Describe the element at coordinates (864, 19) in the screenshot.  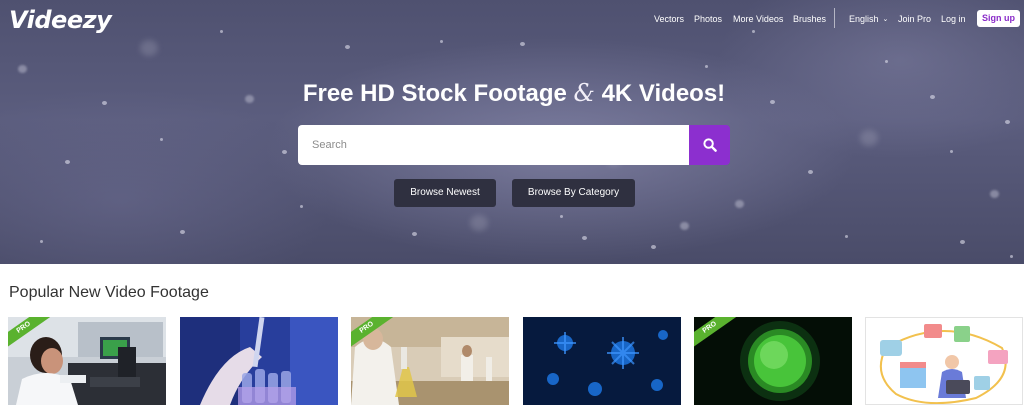
I see `language-label: English` at that location.